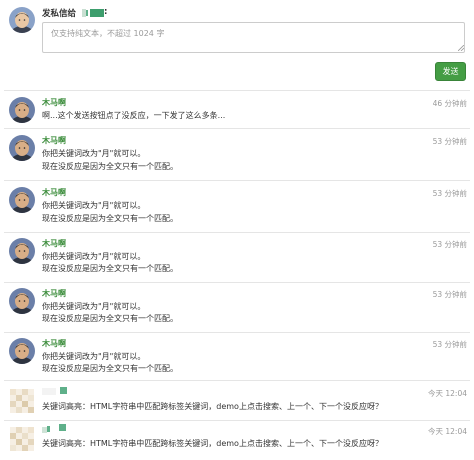 This screenshot has height=460, width=474. I want to click on my-avatar, so click(22, 20).